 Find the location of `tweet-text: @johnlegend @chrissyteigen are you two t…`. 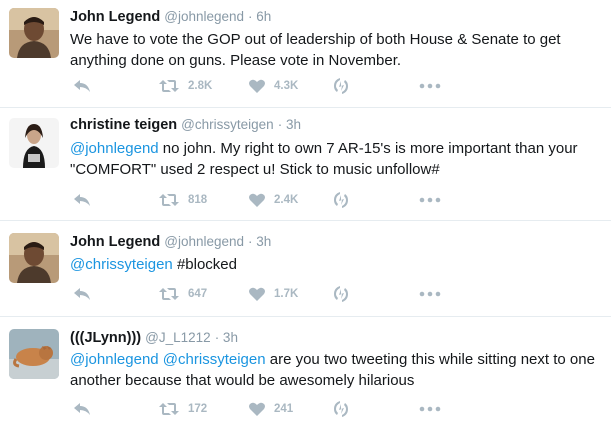

tweet-text: @johnlegend @chrissyteigen are you two t… is located at coordinates (335, 370).